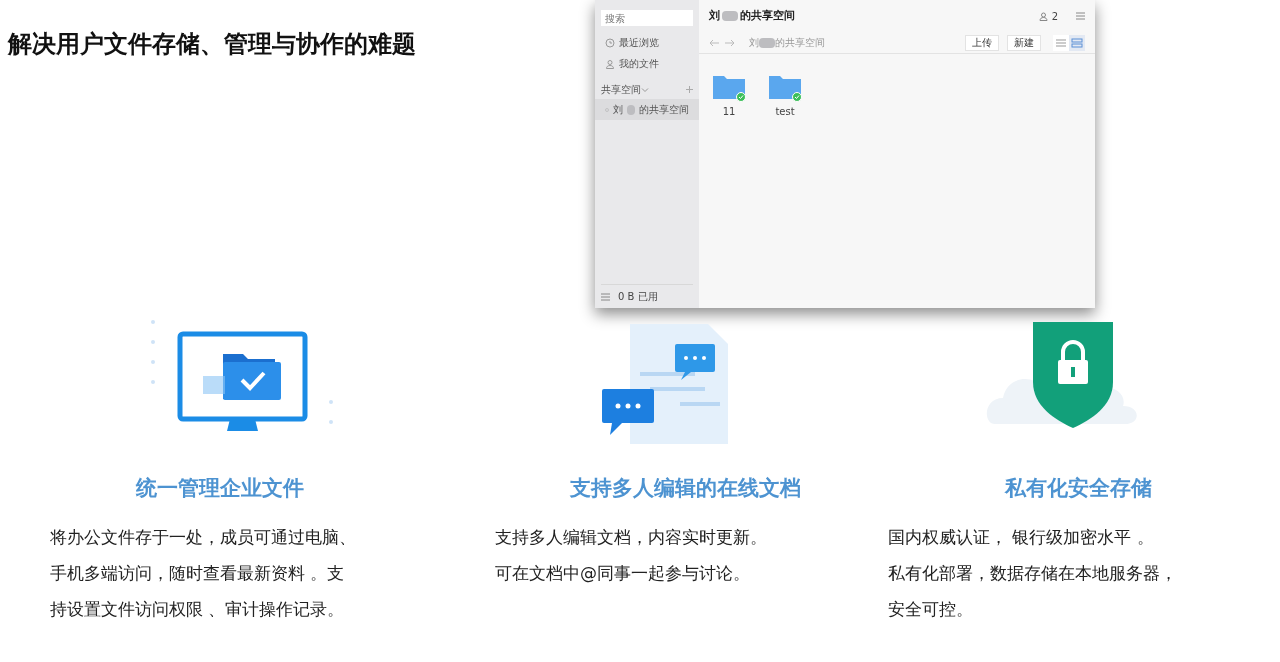 The height and width of the screenshot is (662, 1280). What do you see at coordinates (610, 42) in the screenshot?
I see `clock-icon` at bounding box center [610, 42].